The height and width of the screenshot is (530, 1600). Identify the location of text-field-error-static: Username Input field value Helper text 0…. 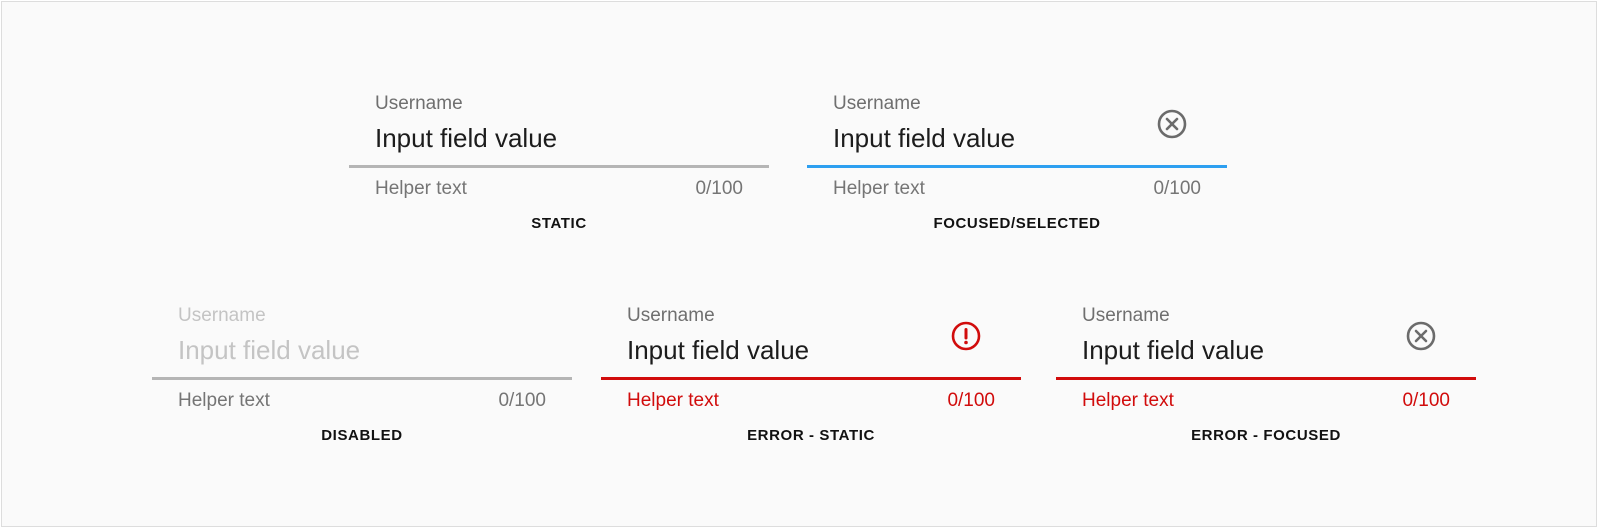
(811, 378).